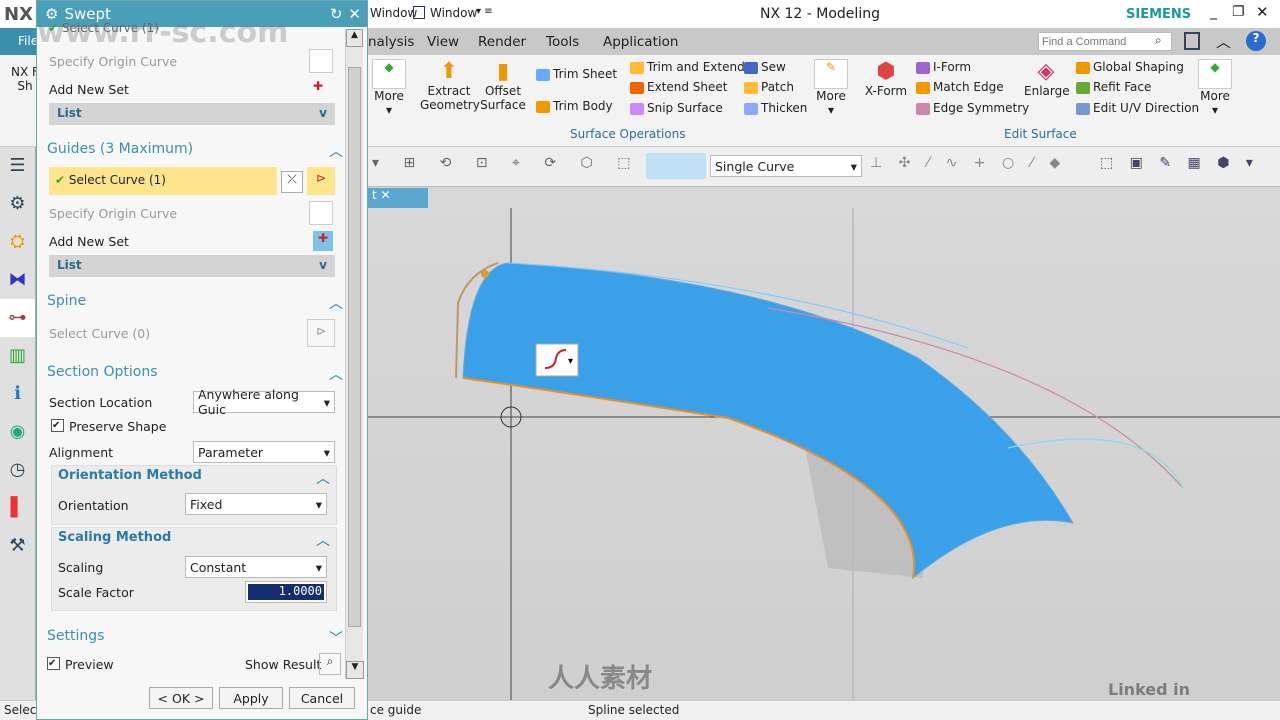 This screenshot has width=1280, height=720. Describe the element at coordinates (562, 42) in the screenshot. I see `menu-tools: Tools` at that location.